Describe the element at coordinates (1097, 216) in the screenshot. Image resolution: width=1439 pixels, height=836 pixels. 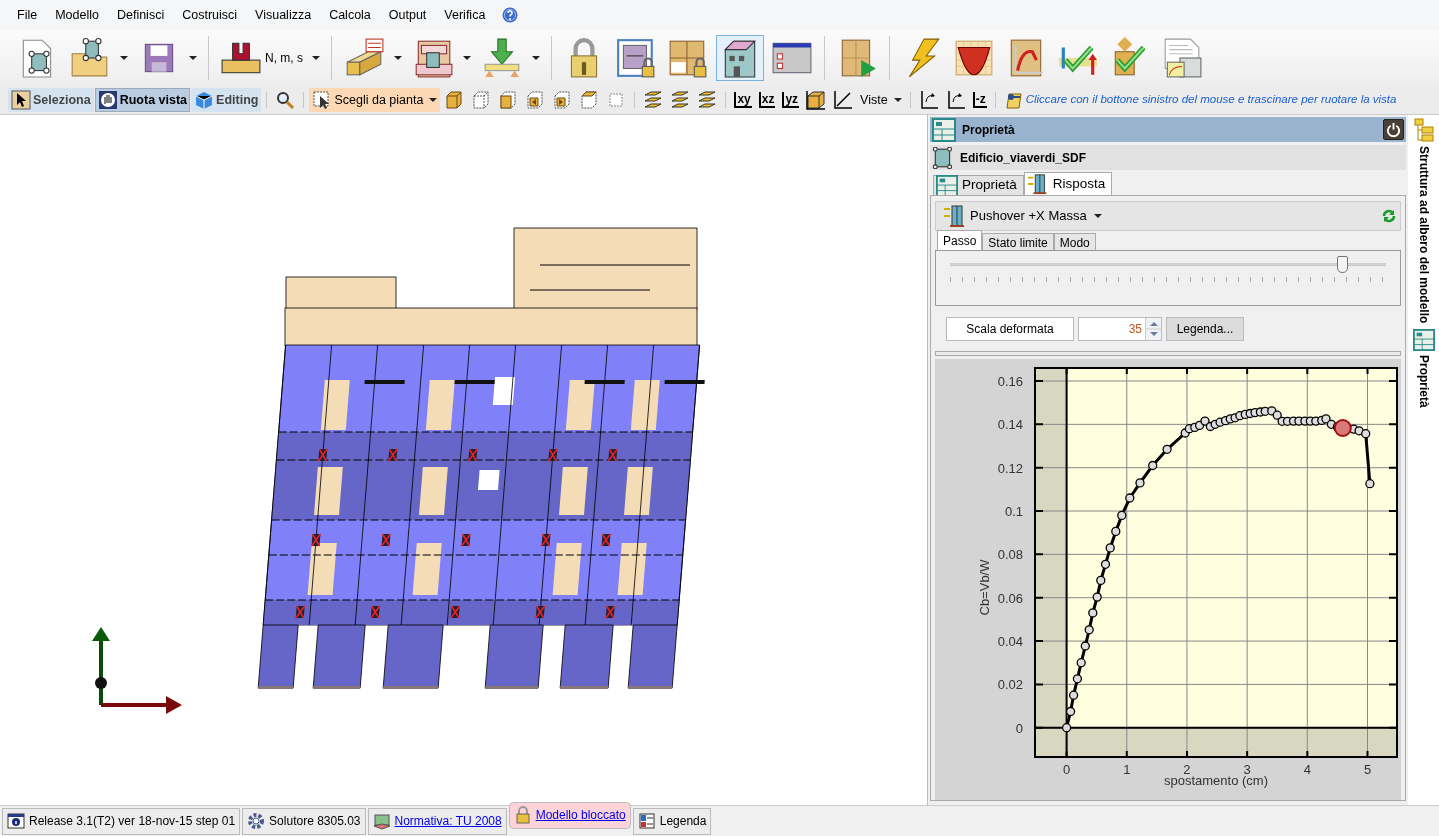
I see `caret-icon` at that location.